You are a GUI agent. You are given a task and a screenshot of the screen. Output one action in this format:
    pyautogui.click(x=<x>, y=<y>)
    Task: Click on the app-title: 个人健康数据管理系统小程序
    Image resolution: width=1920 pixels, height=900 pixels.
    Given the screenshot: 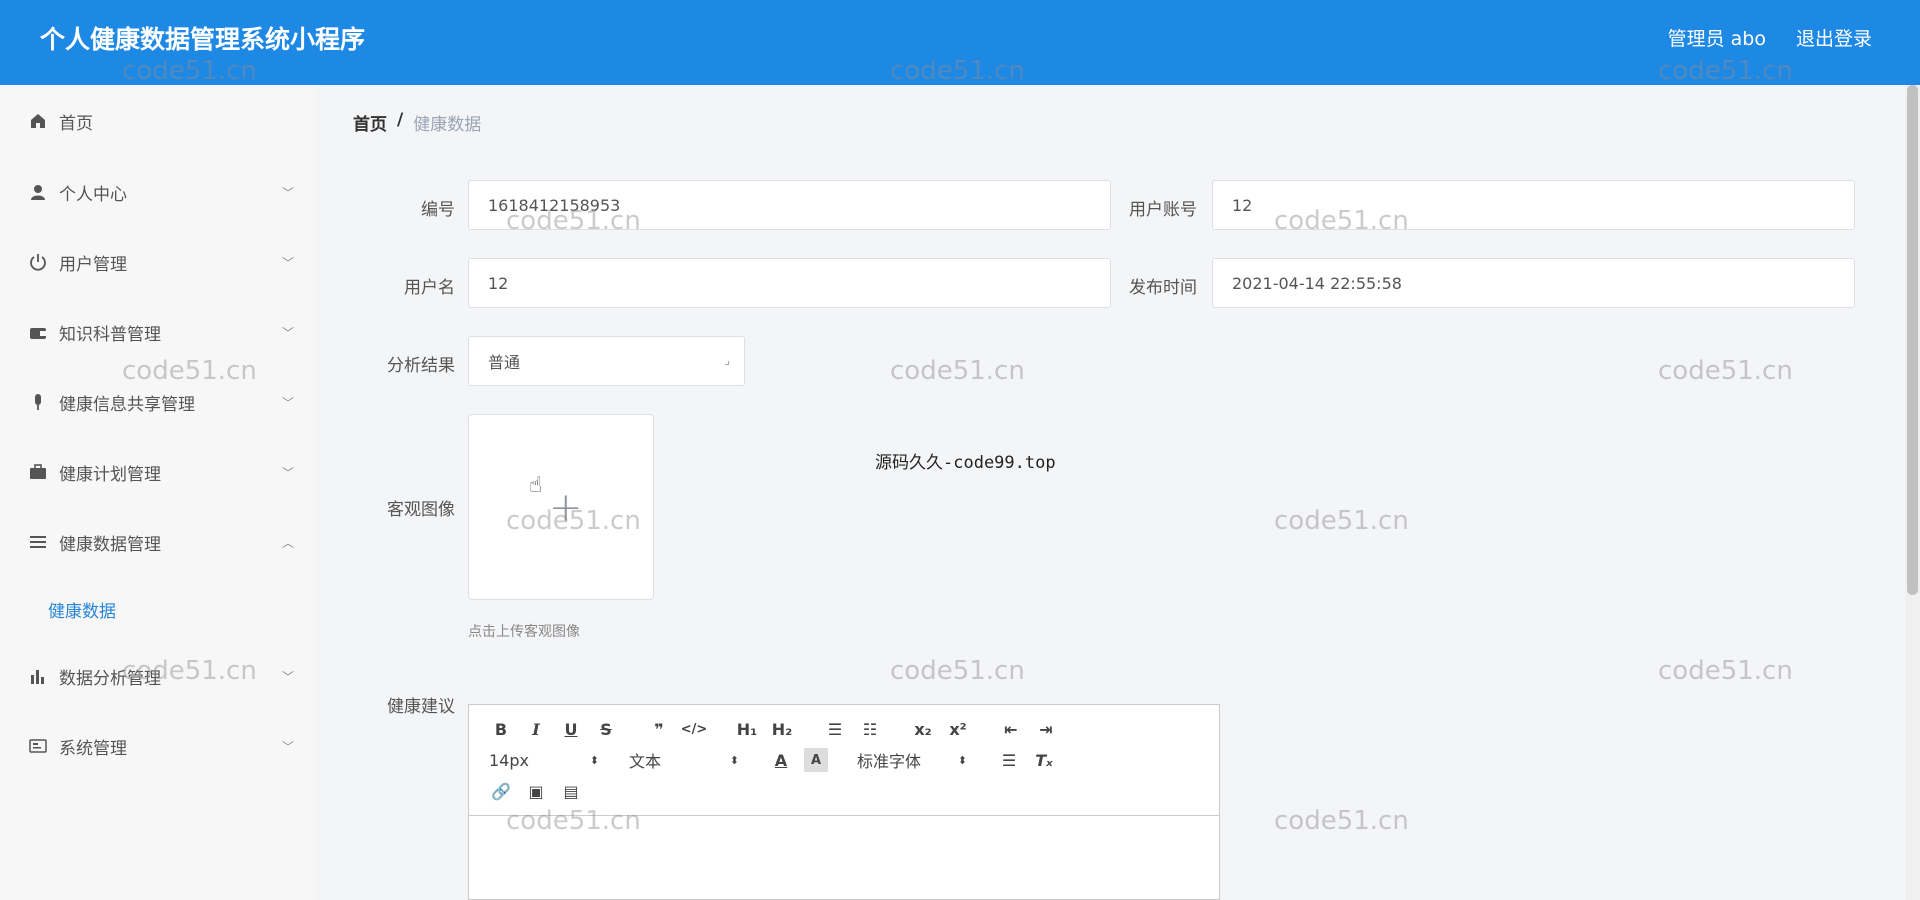 What is the action you would take?
    pyautogui.click(x=203, y=39)
    